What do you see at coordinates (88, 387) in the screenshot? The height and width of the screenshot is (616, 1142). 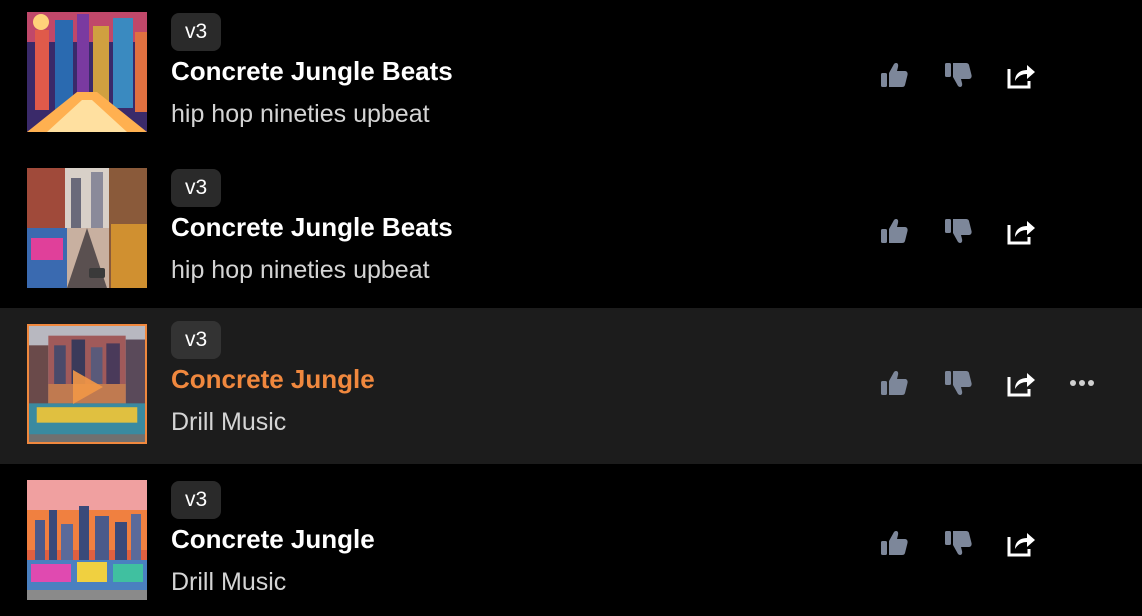 I see `play-icon` at bounding box center [88, 387].